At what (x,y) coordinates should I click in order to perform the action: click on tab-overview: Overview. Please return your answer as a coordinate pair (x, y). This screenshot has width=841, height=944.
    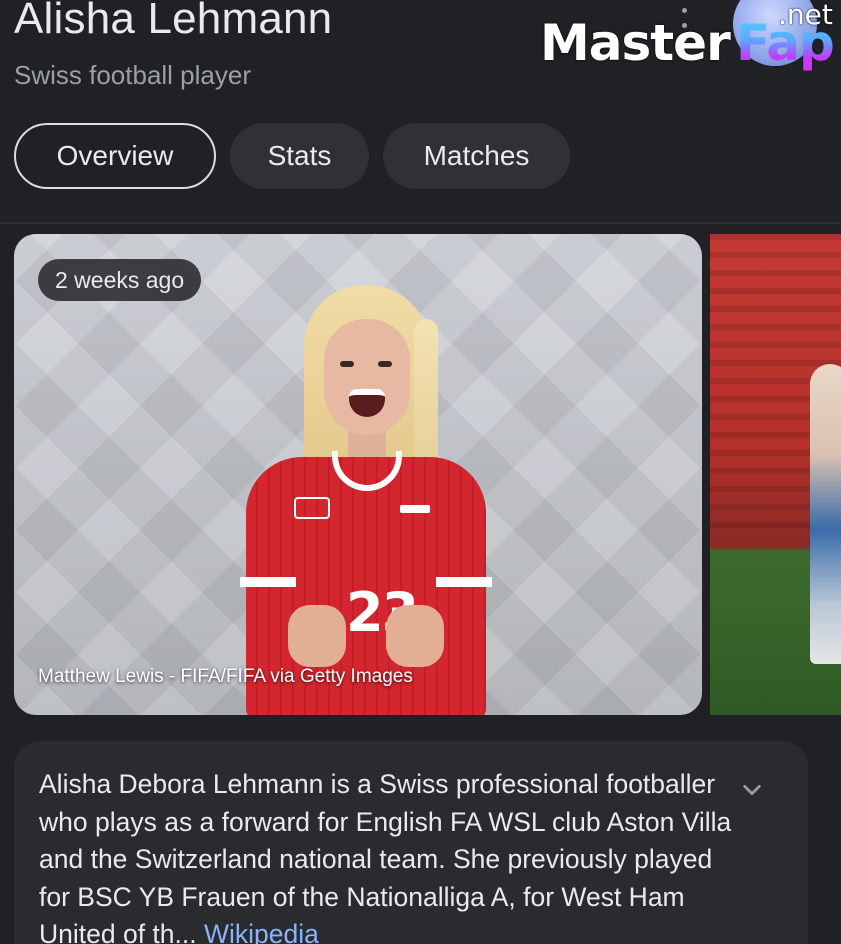
    Looking at the image, I should click on (115, 156).